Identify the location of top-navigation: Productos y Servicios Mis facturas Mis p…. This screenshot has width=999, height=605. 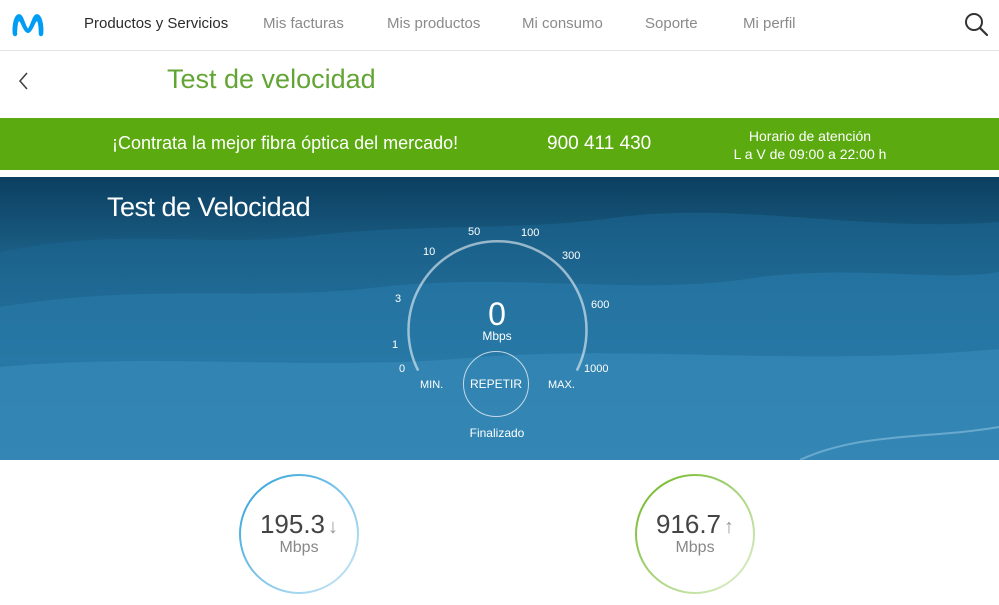
(499, 25).